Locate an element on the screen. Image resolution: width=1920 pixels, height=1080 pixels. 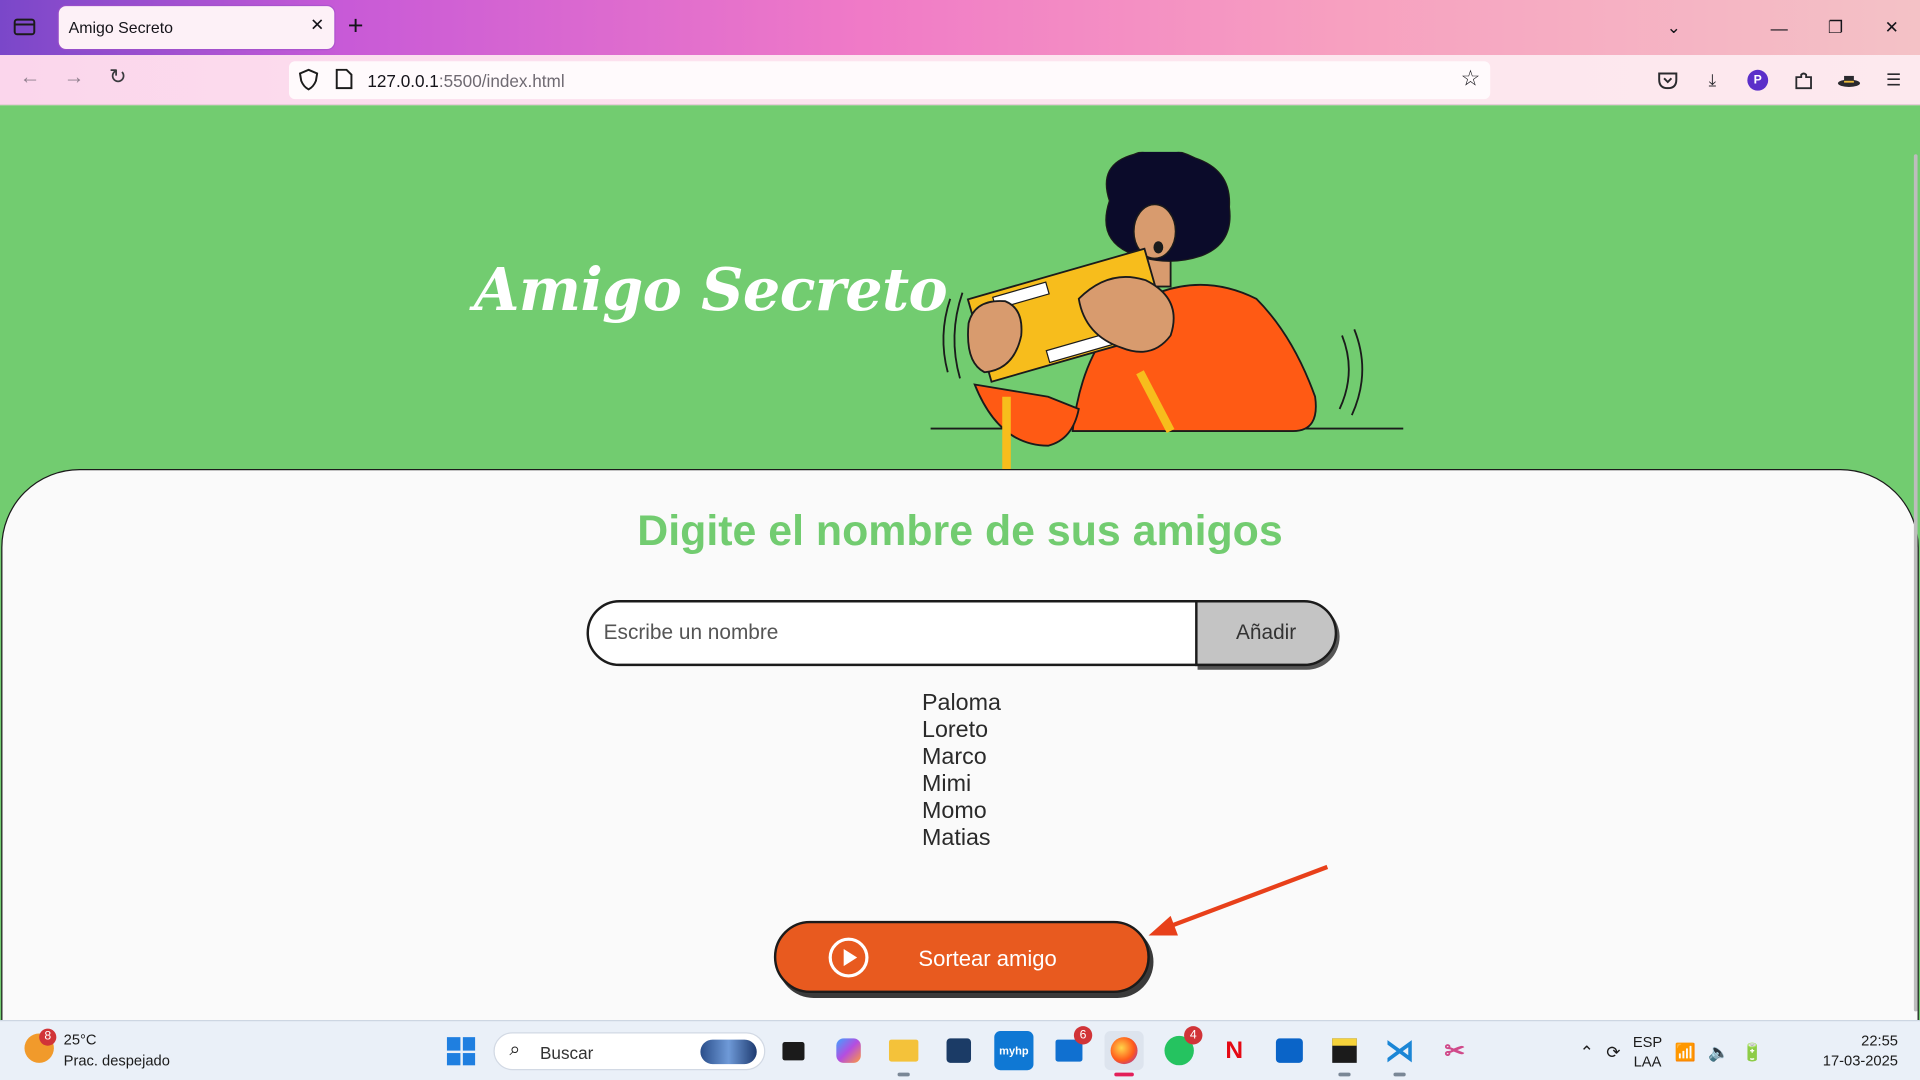
wifi-icon: 📶 is located at coordinates (1684, 1051).